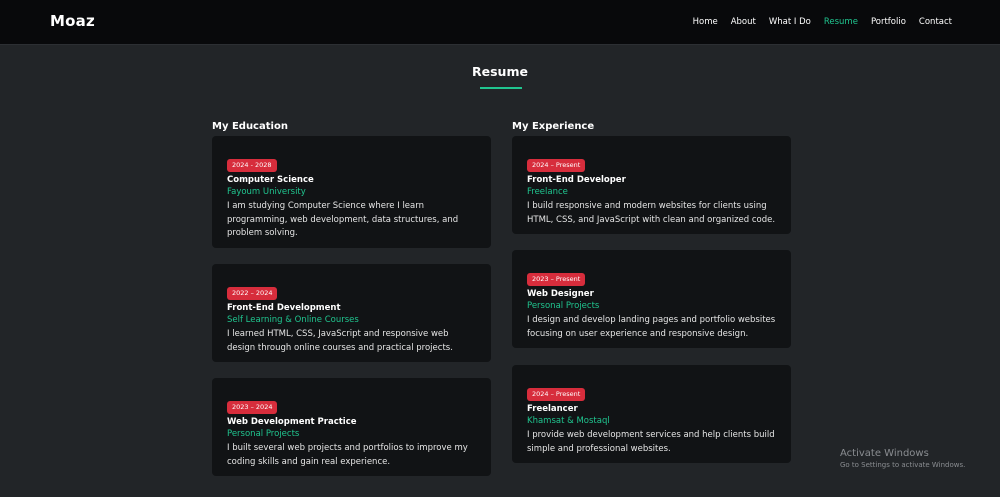 The width and height of the screenshot is (1000, 497). I want to click on card-title: Front-End Developer, so click(576, 180).